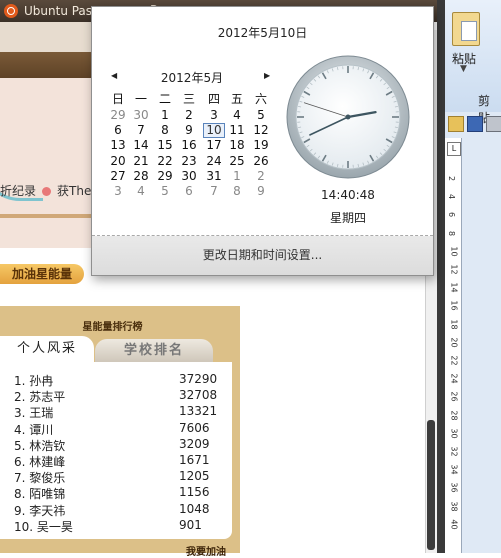 This screenshot has width=501, height=558. Describe the element at coordinates (261, 145) in the screenshot. I see `calendar-day: 19` at that location.